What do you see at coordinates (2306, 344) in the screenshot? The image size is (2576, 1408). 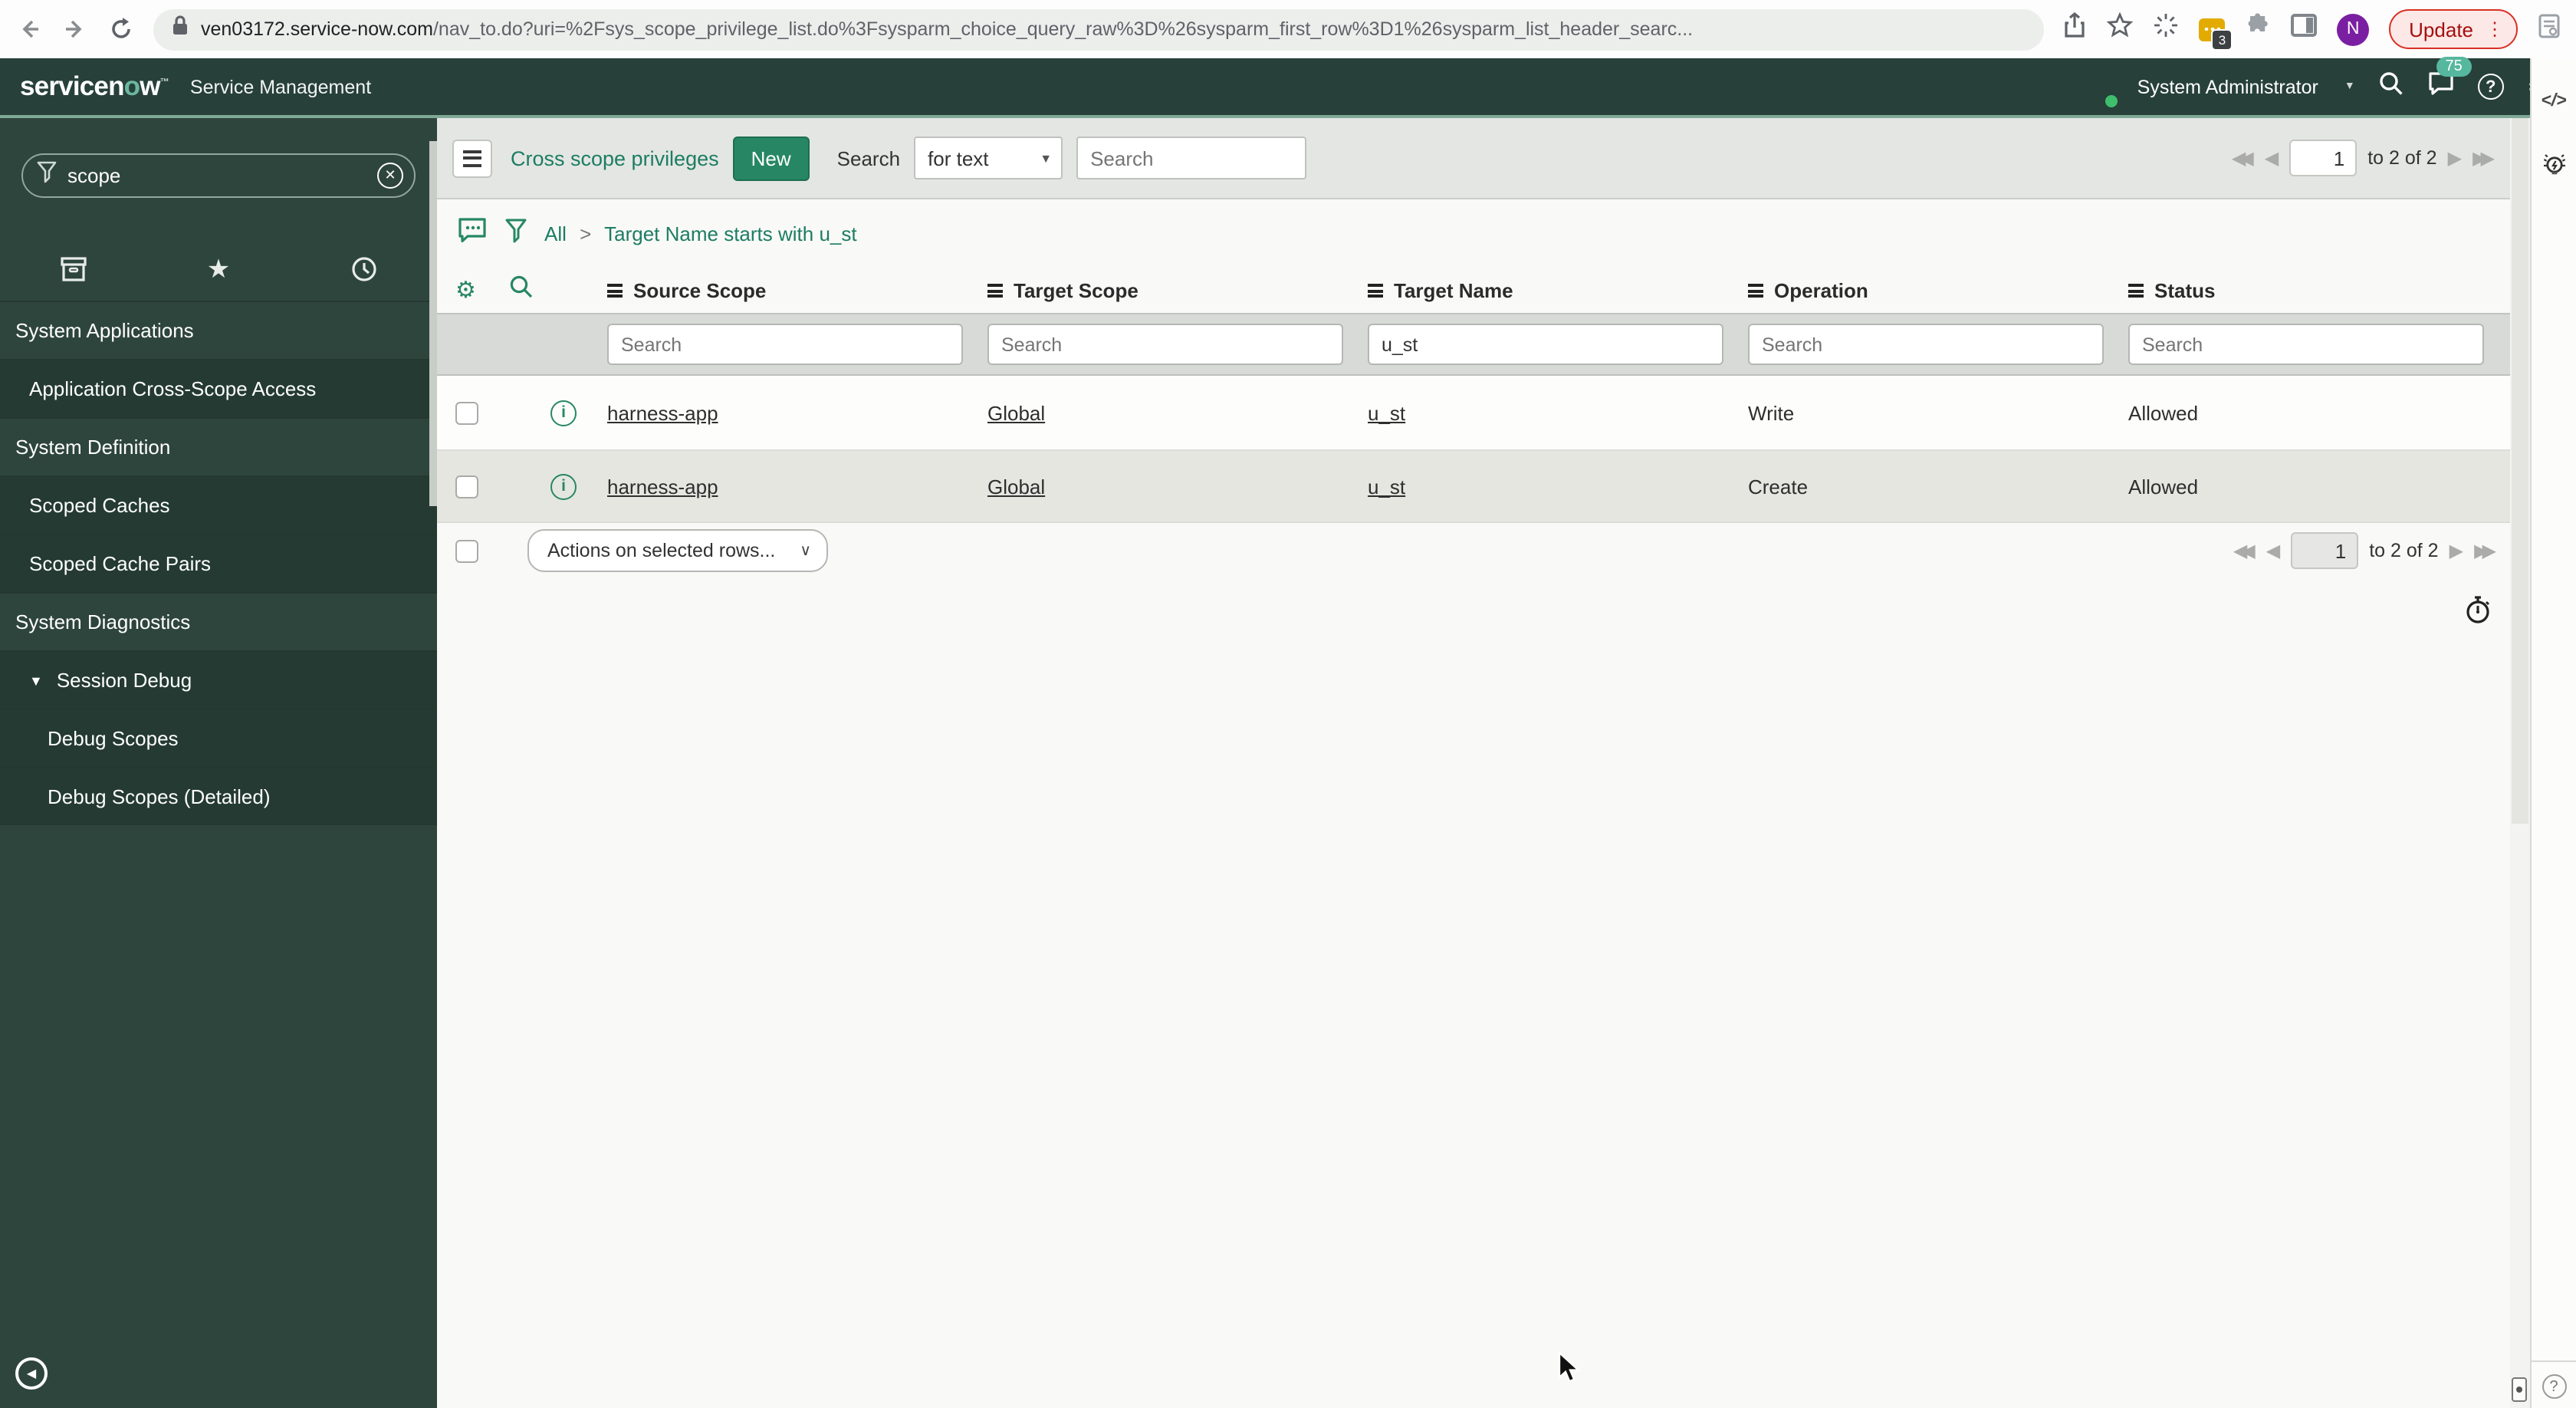 I see `filter-status-input` at bounding box center [2306, 344].